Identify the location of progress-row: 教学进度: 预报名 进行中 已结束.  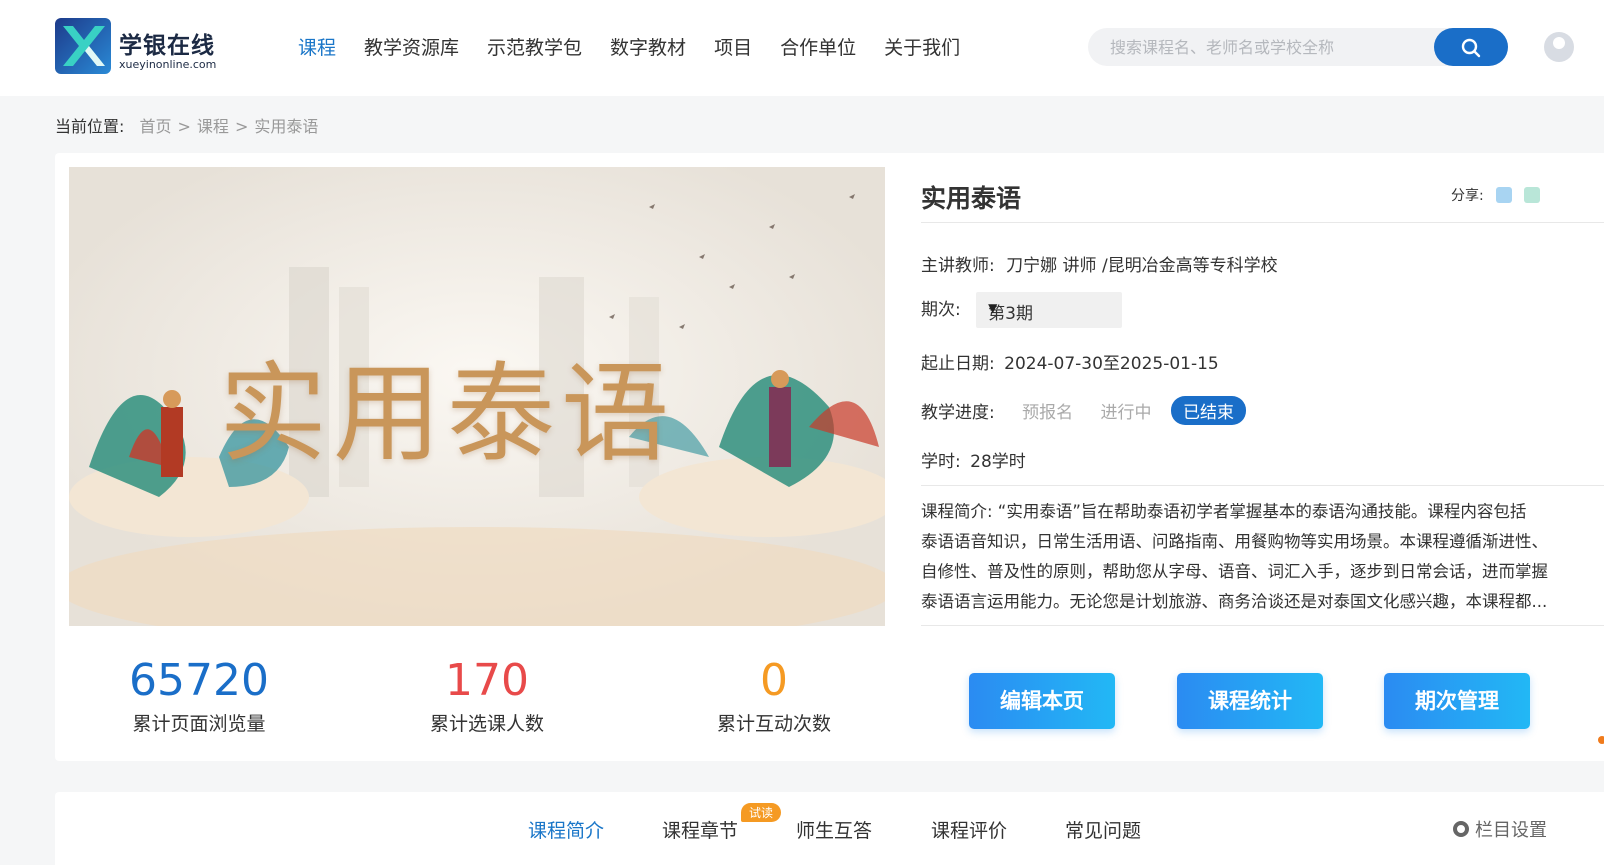
(1083, 410).